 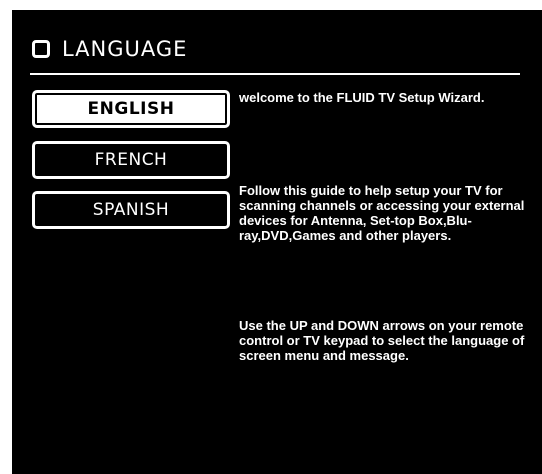 What do you see at coordinates (41, 49) in the screenshot?
I see `square-outline-icon` at bounding box center [41, 49].